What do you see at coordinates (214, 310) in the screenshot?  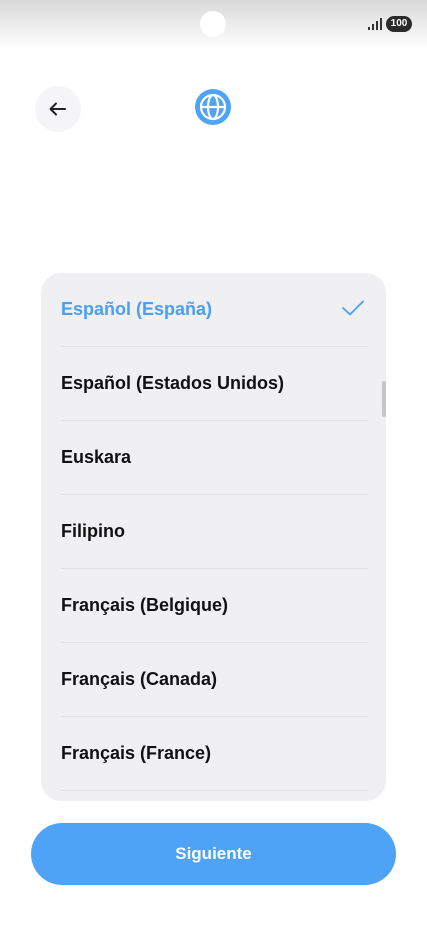 I see `language-option-espanol-espana: Español (España)` at bounding box center [214, 310].